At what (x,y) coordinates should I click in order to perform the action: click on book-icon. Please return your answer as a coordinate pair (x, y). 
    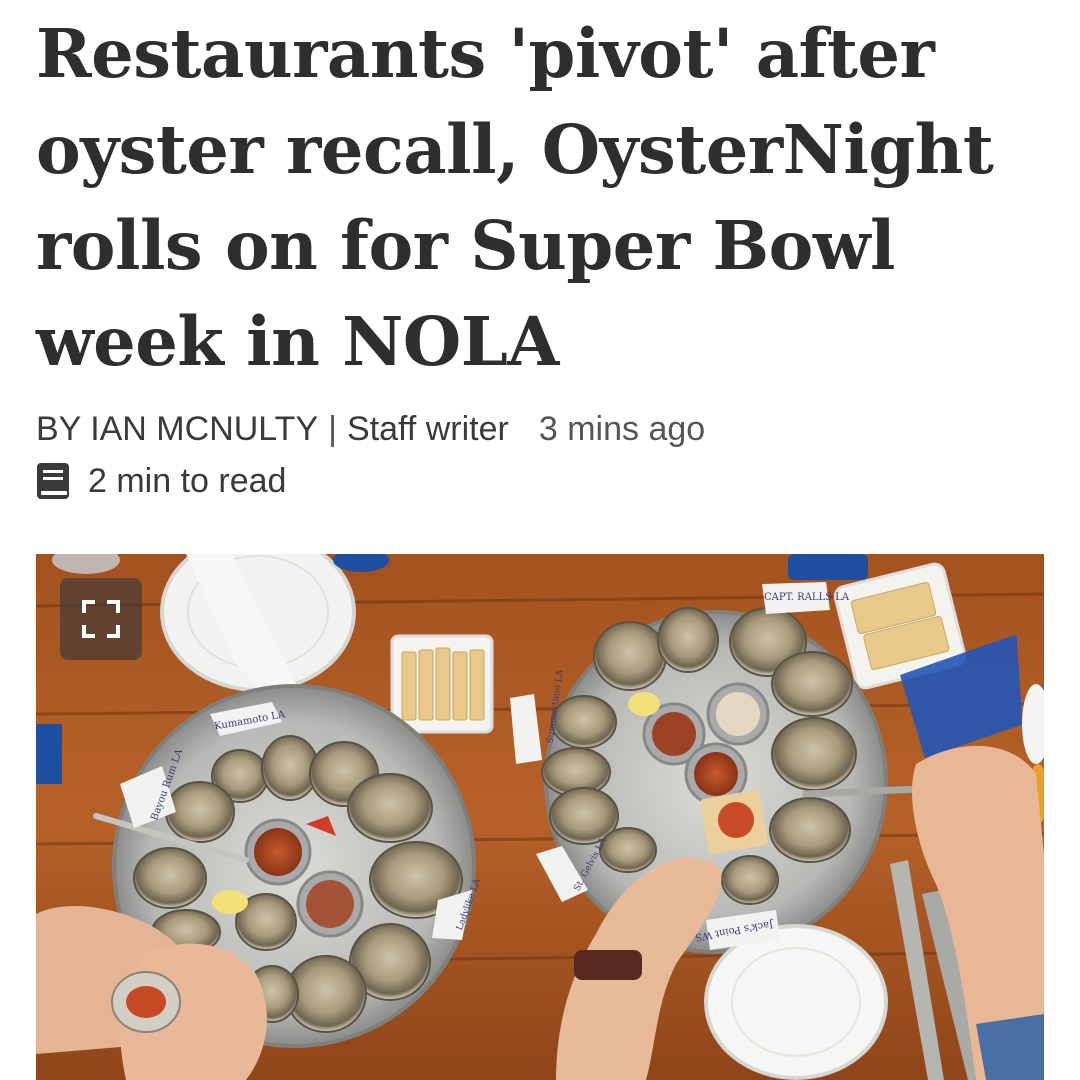
    Looking at the image, I should click on (53, 481).